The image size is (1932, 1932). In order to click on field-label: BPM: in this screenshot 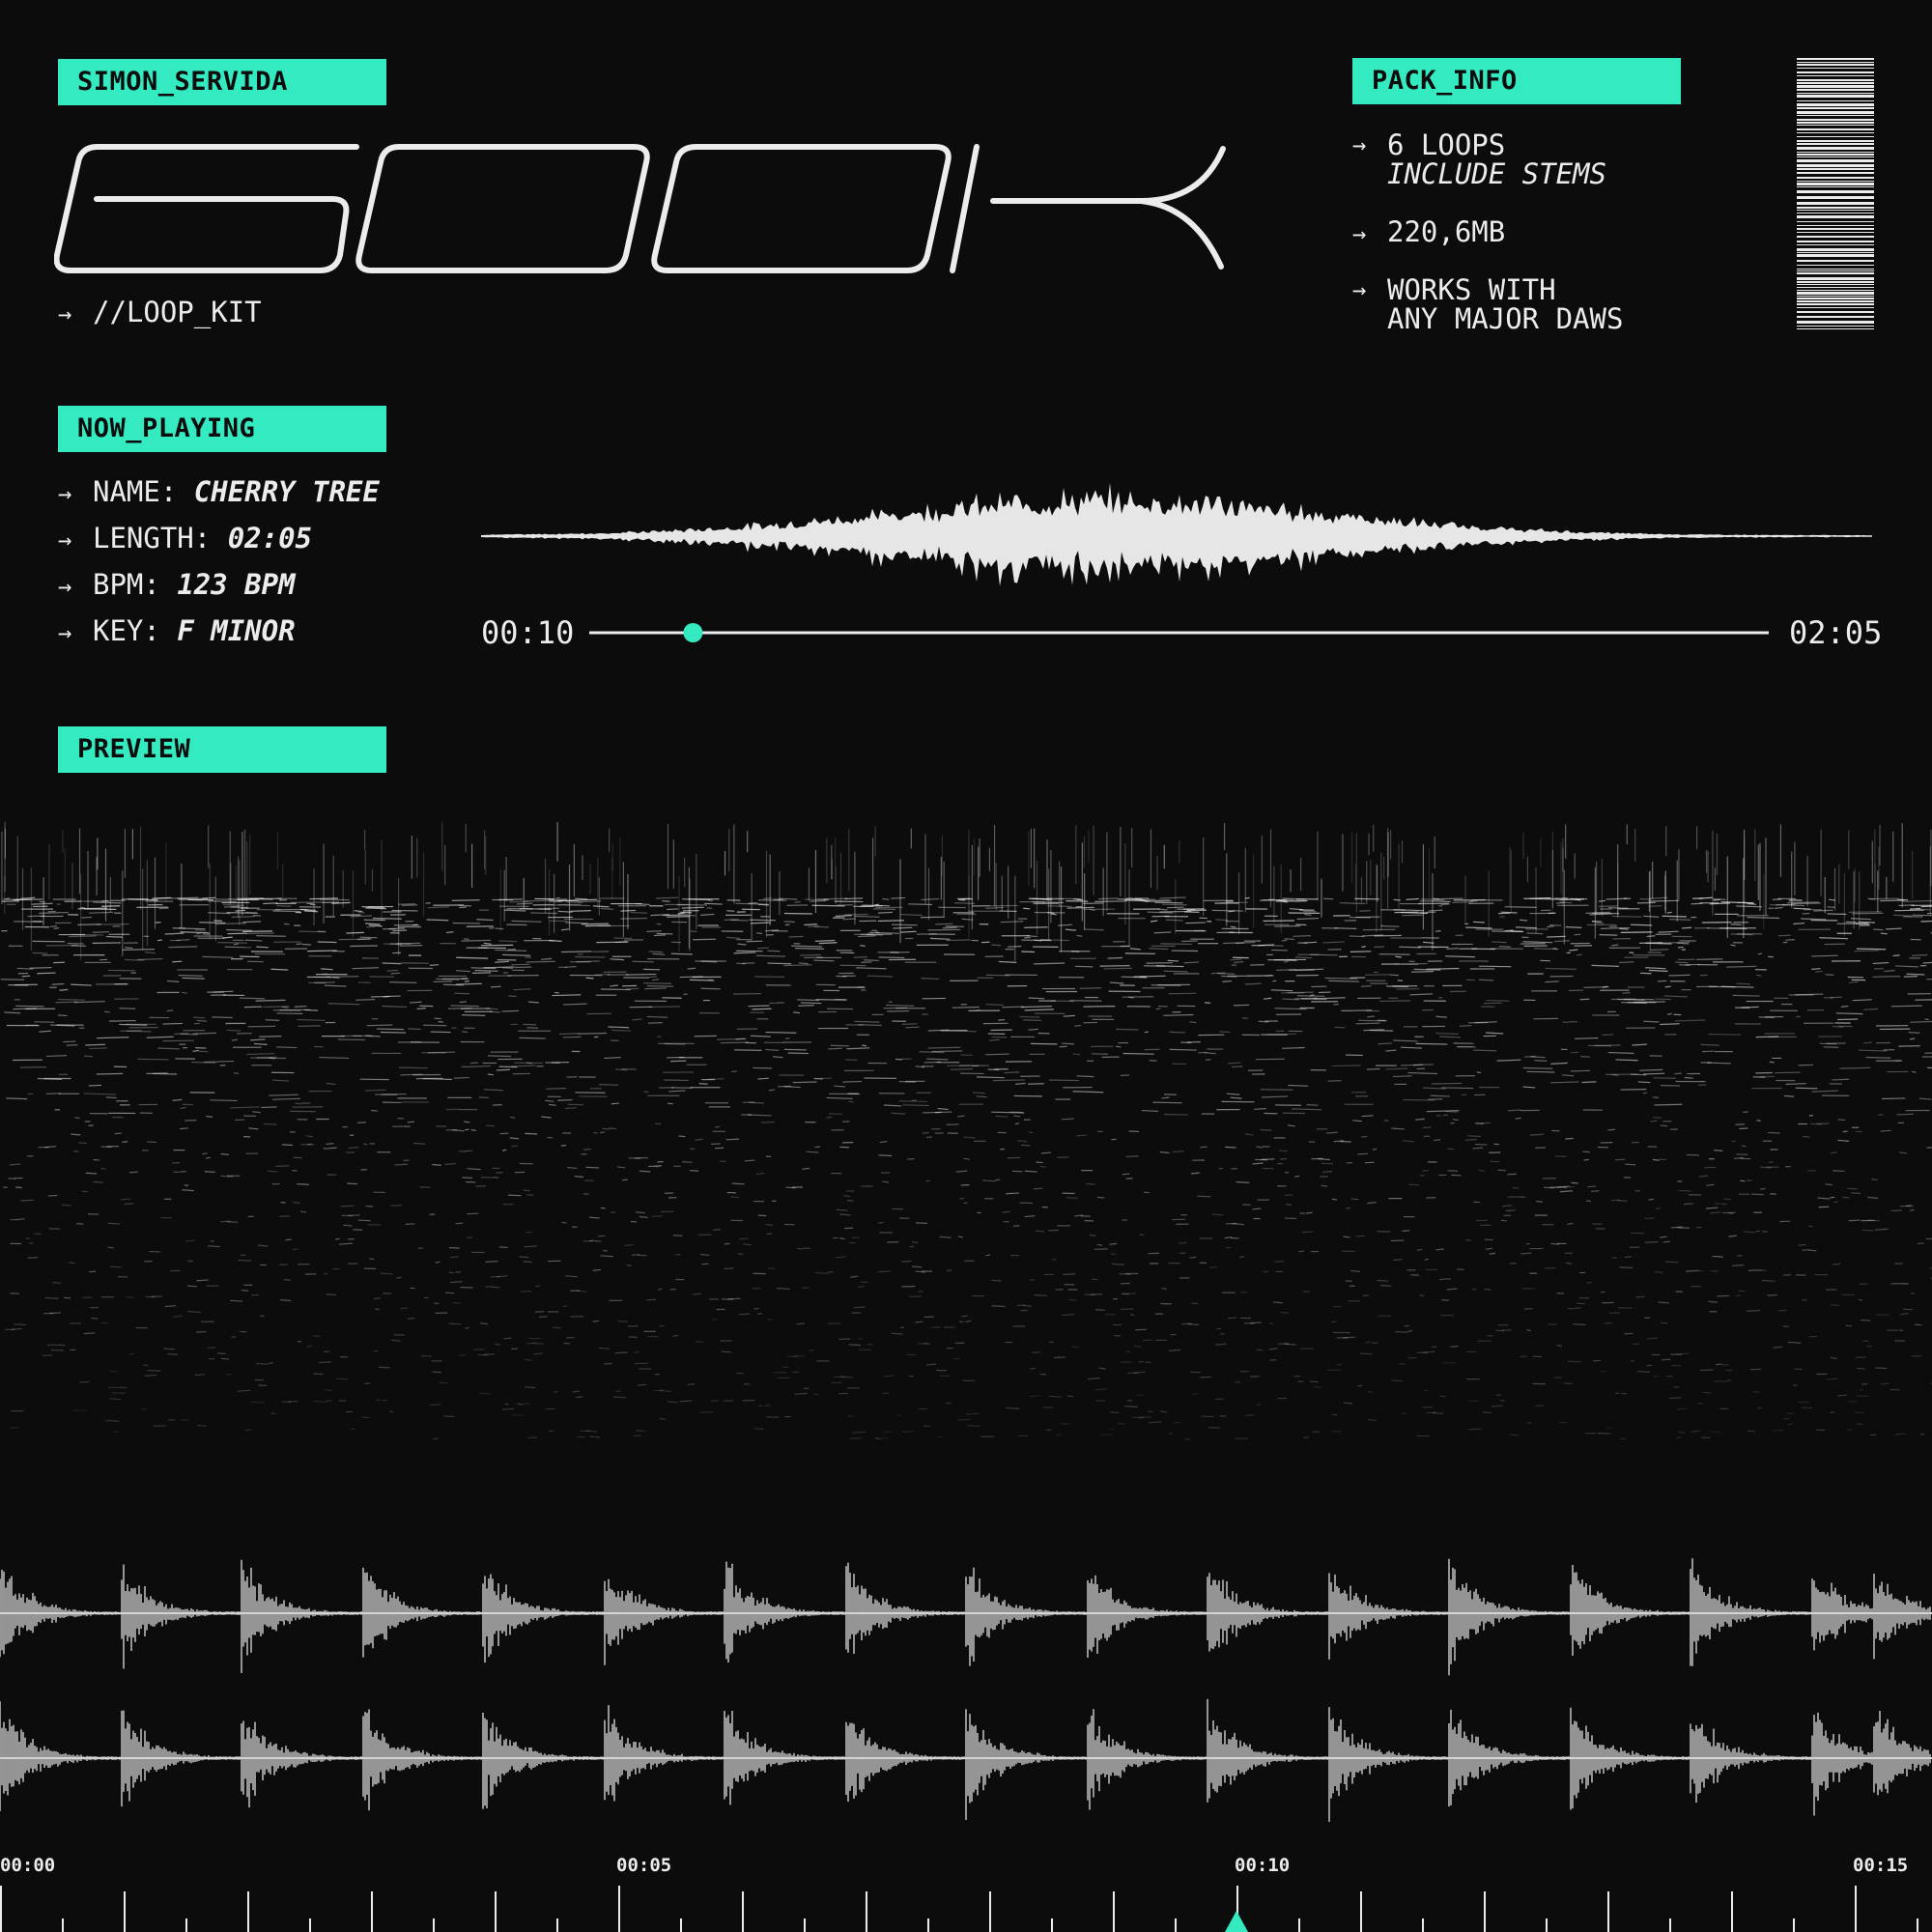, I will do `click(126, 584)`.